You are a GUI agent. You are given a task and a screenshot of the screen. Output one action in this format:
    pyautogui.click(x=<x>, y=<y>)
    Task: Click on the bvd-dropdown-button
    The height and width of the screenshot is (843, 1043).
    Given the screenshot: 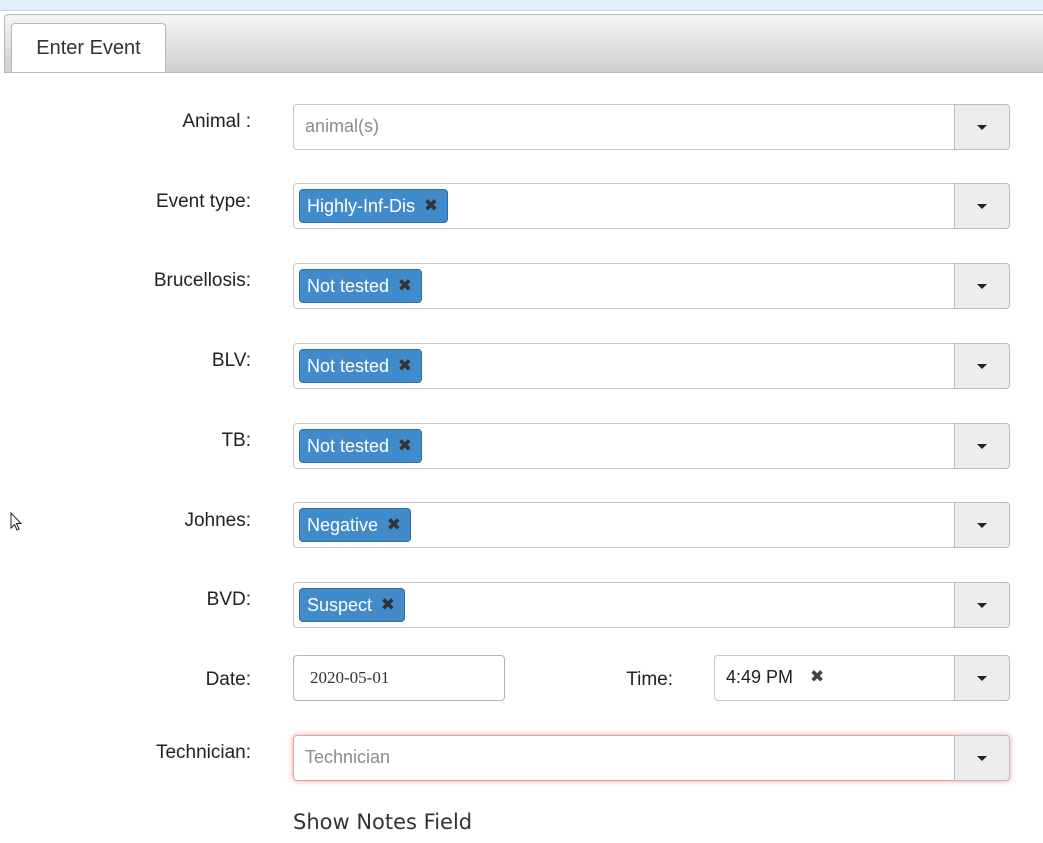 What is the action you would take?
    pyautogui.click(x=982, y=605)
    